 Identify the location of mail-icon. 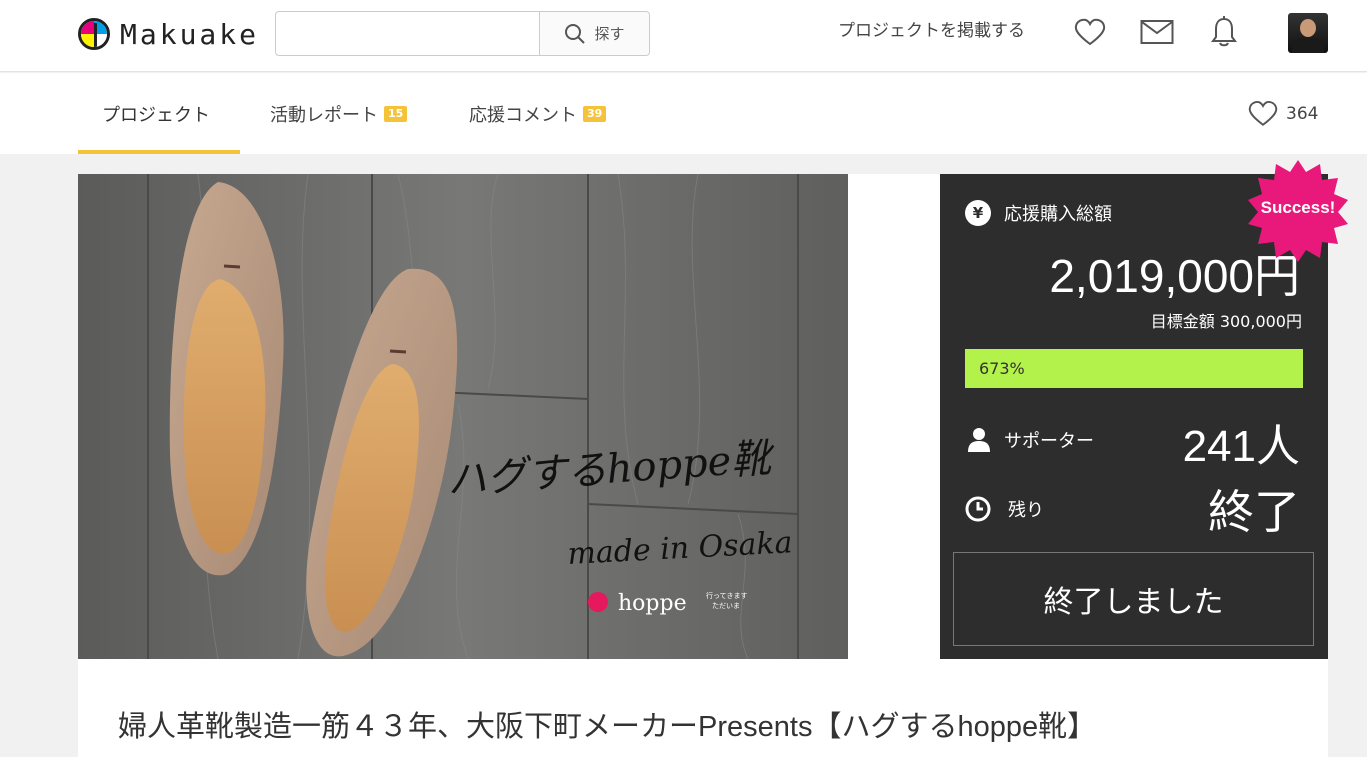
(1157, 32).